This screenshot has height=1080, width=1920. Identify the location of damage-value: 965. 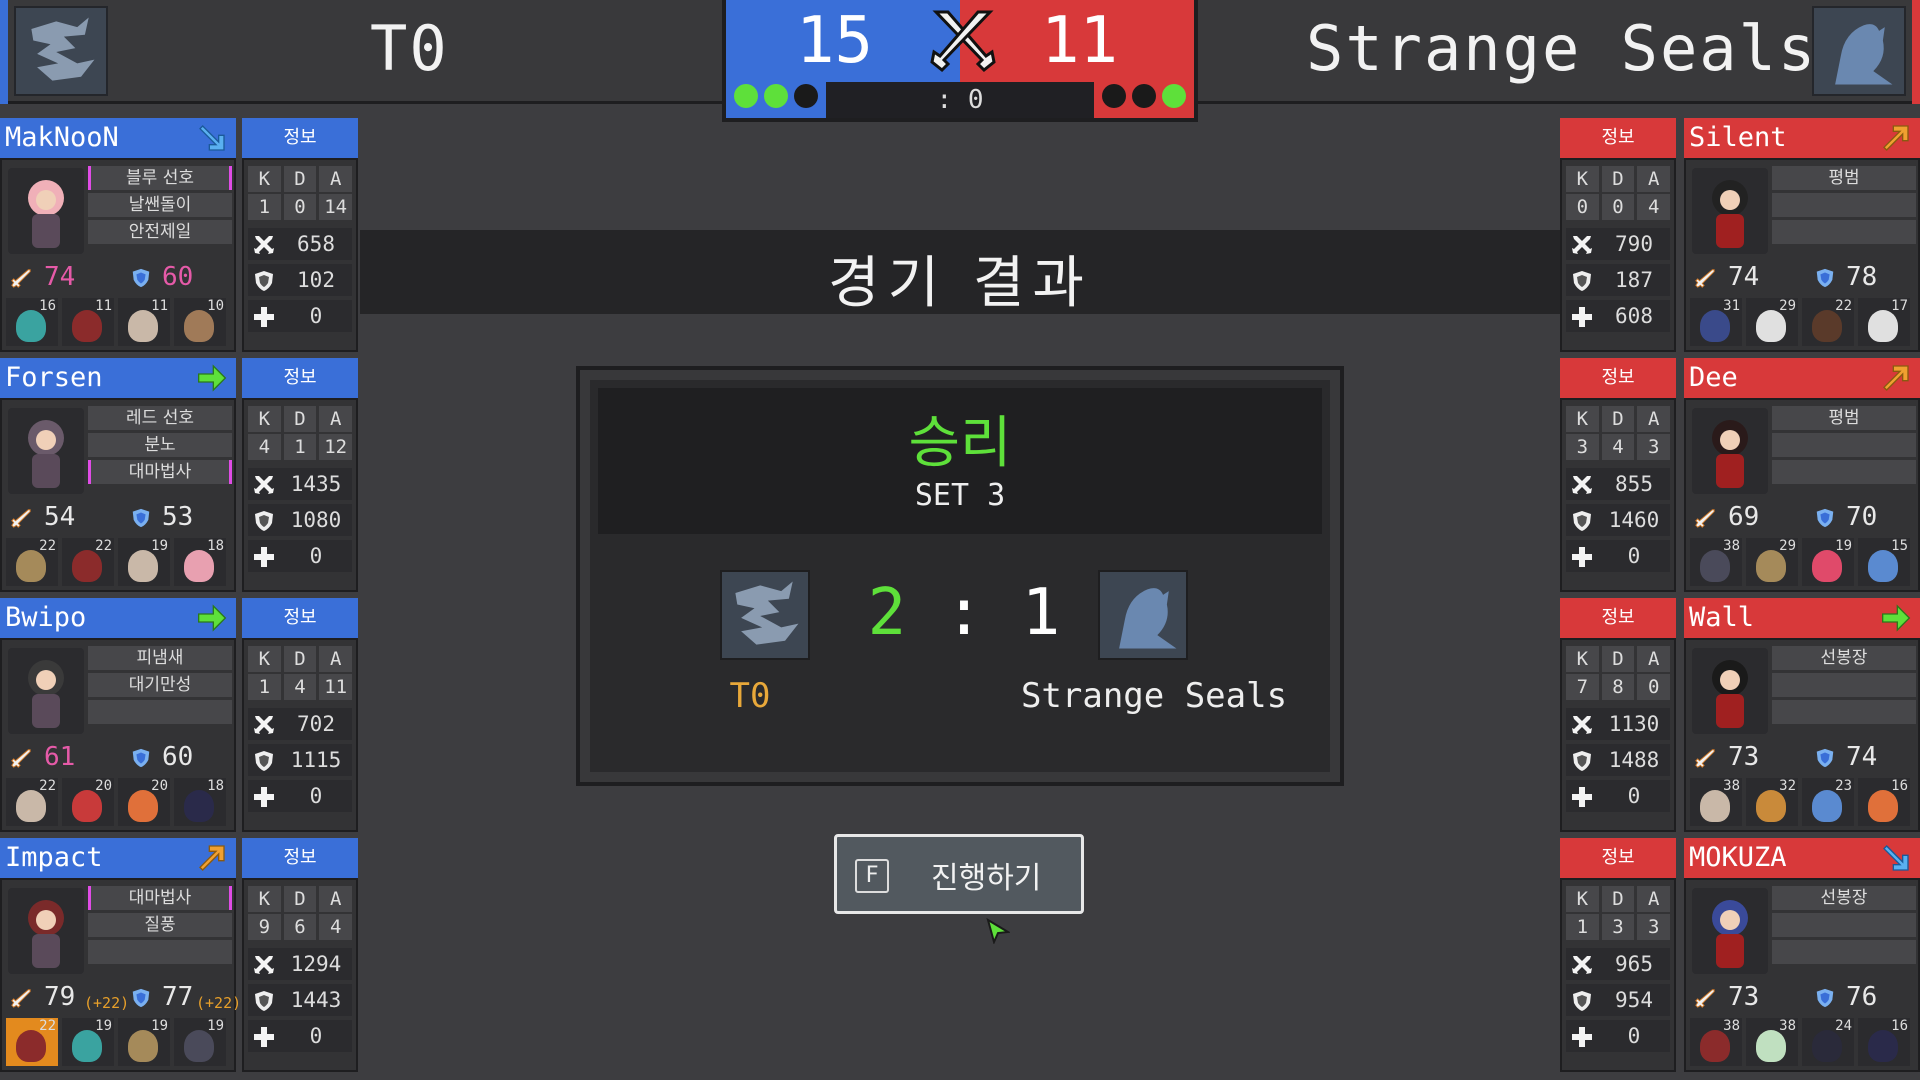
(1634, 964).